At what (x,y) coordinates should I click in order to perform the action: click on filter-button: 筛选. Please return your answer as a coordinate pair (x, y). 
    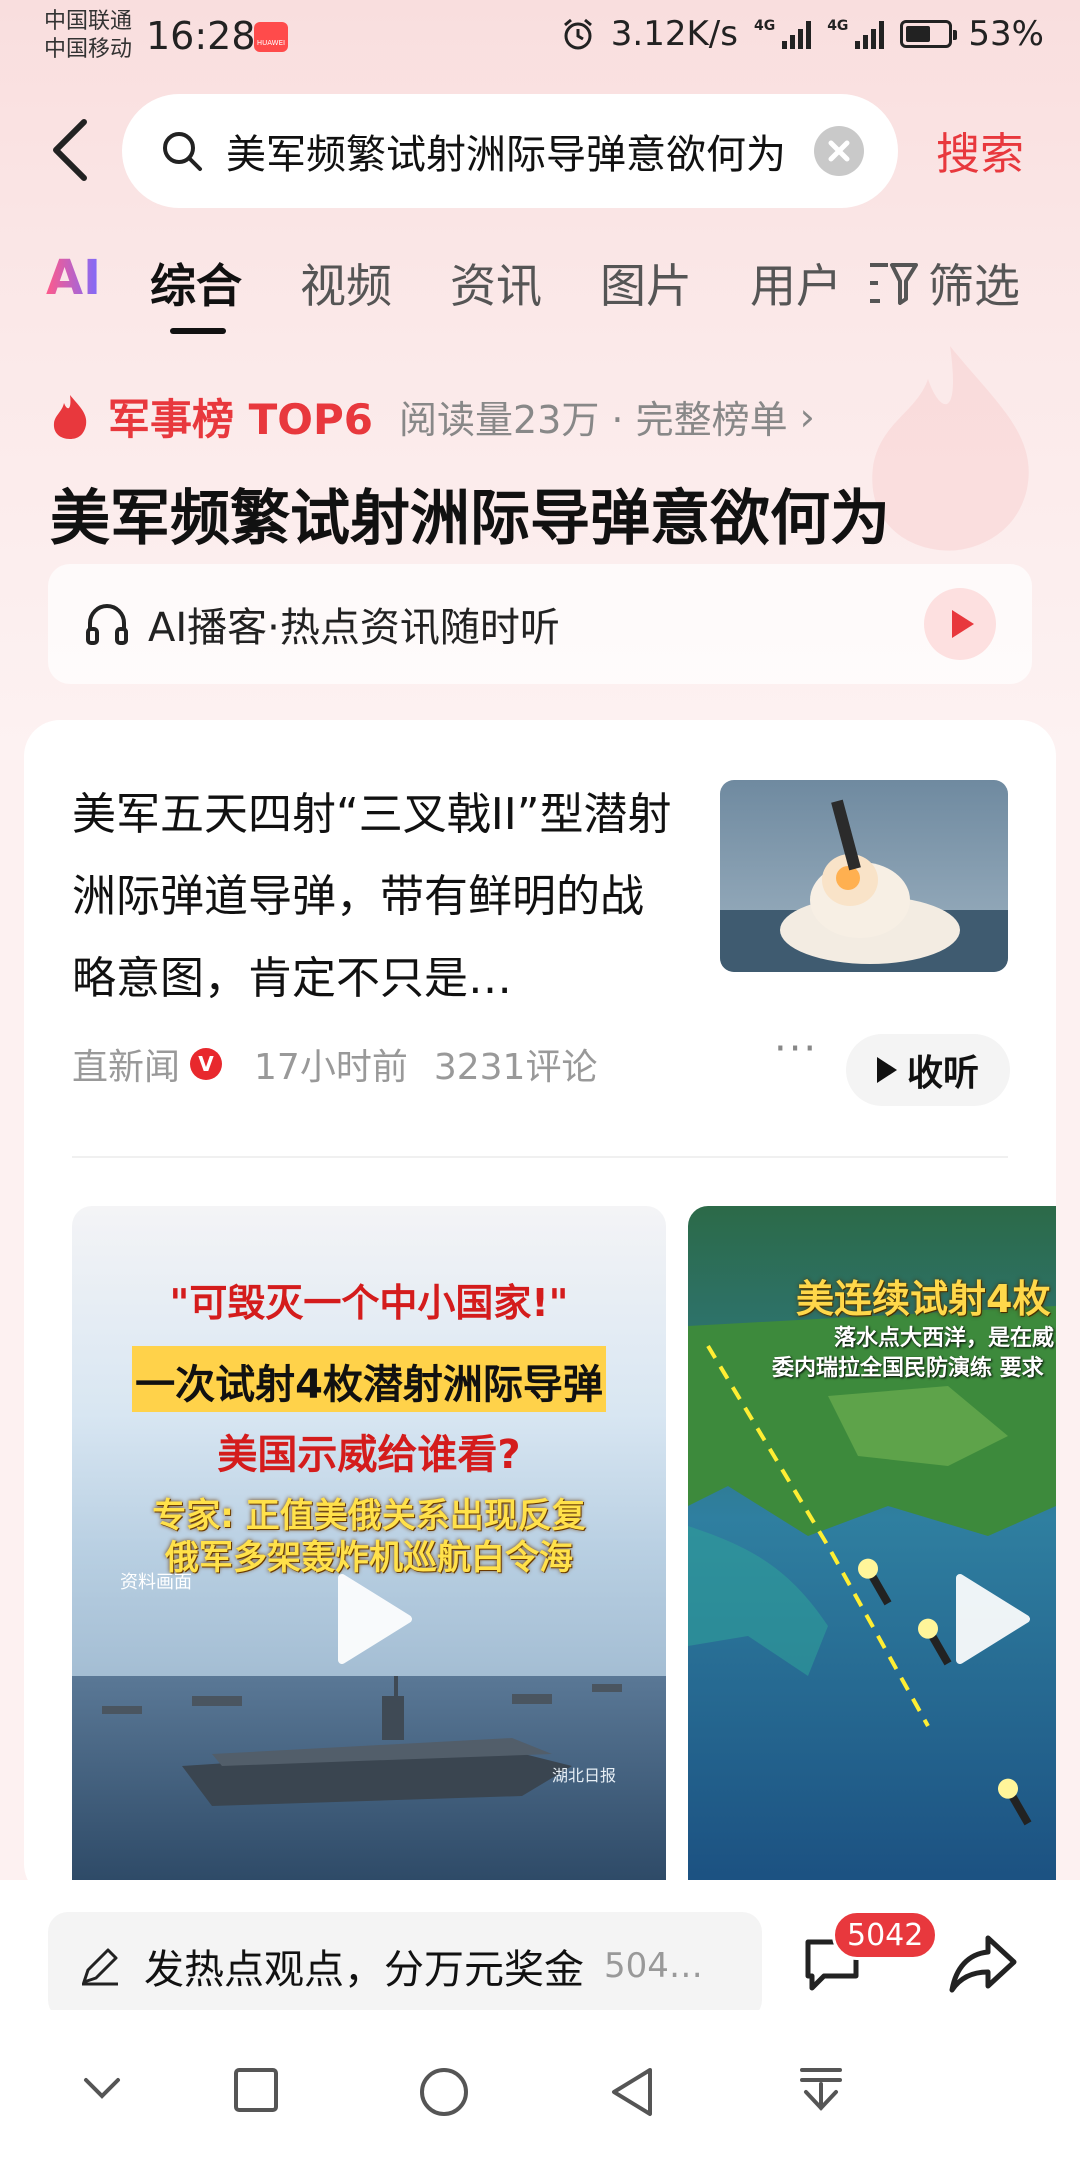
    Looking at the image, I should click on (944, 283).